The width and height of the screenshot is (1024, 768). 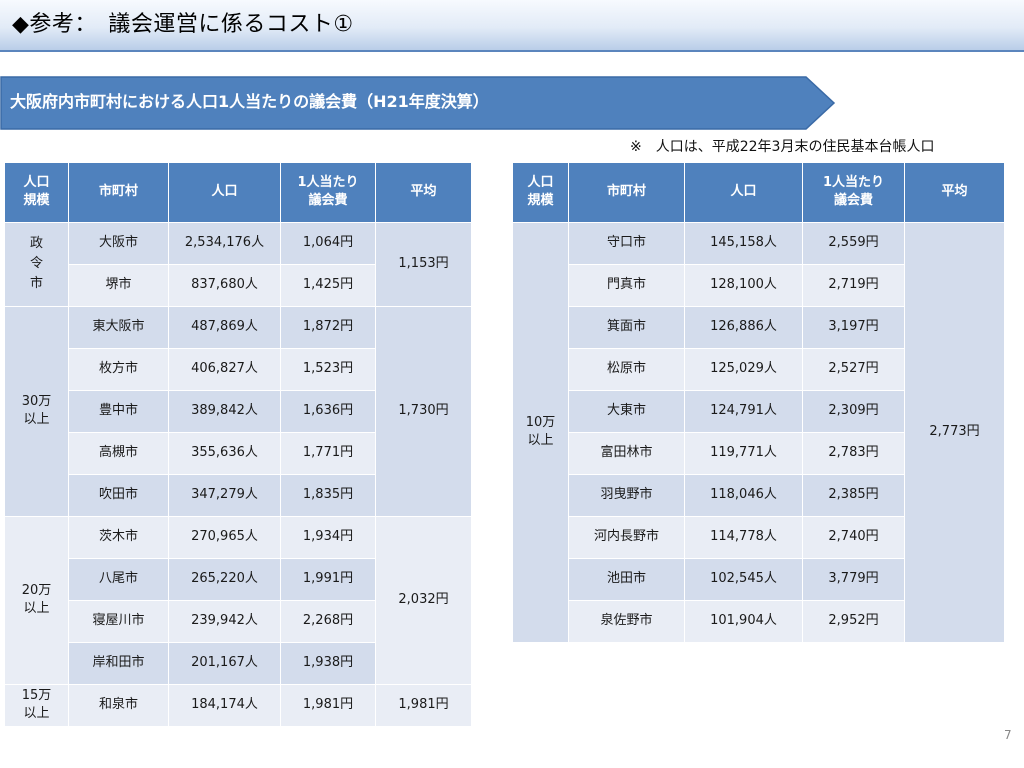 What do you see at coordinates (626, 579) in the screenshot?
I see `city-cell: 池田市` at bounding box center [626, 579].